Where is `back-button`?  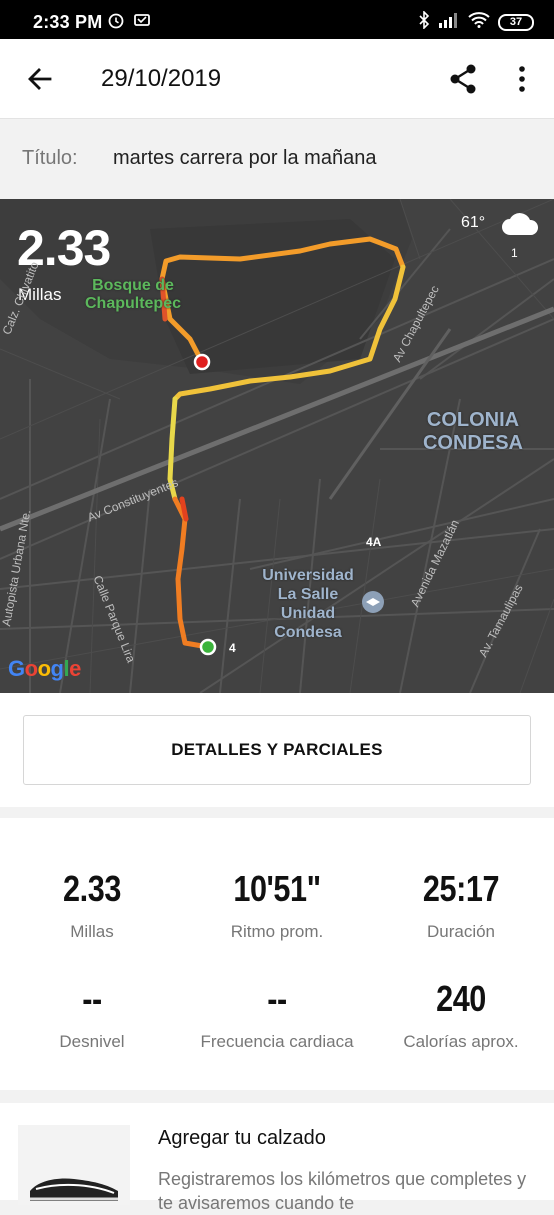
back-button is located at coordinates (40, 79).